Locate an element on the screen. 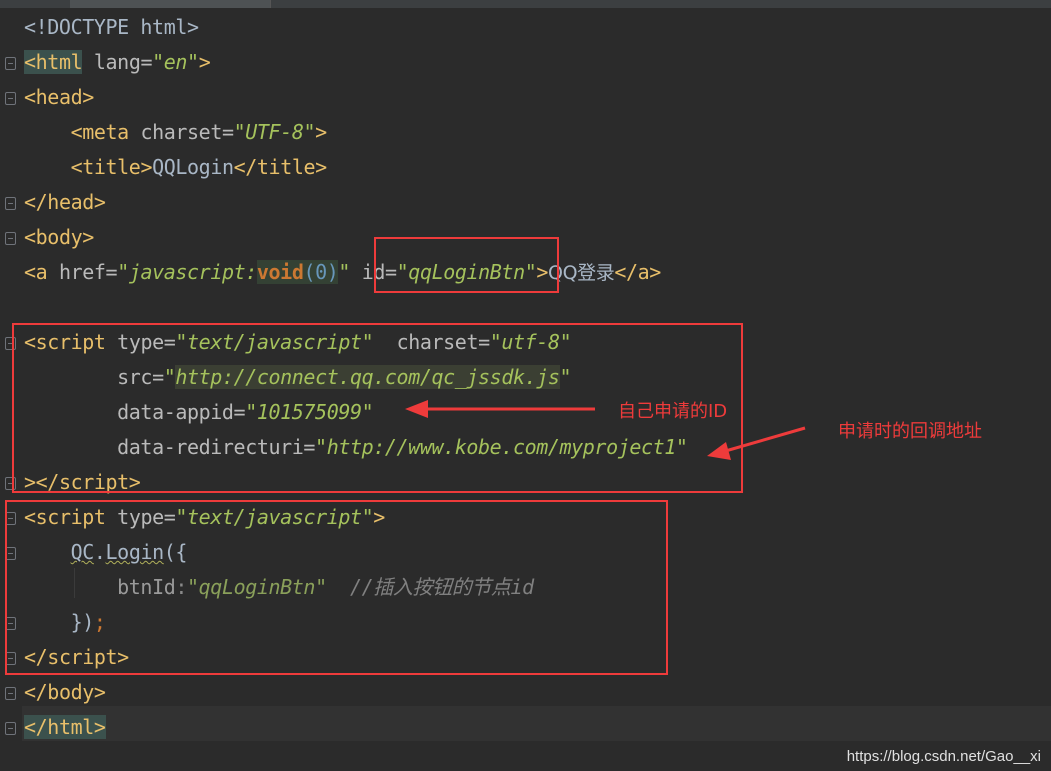 This screenshot has width=1051, height=771. redirect-arrow-head is located at coordinates (719, 451).